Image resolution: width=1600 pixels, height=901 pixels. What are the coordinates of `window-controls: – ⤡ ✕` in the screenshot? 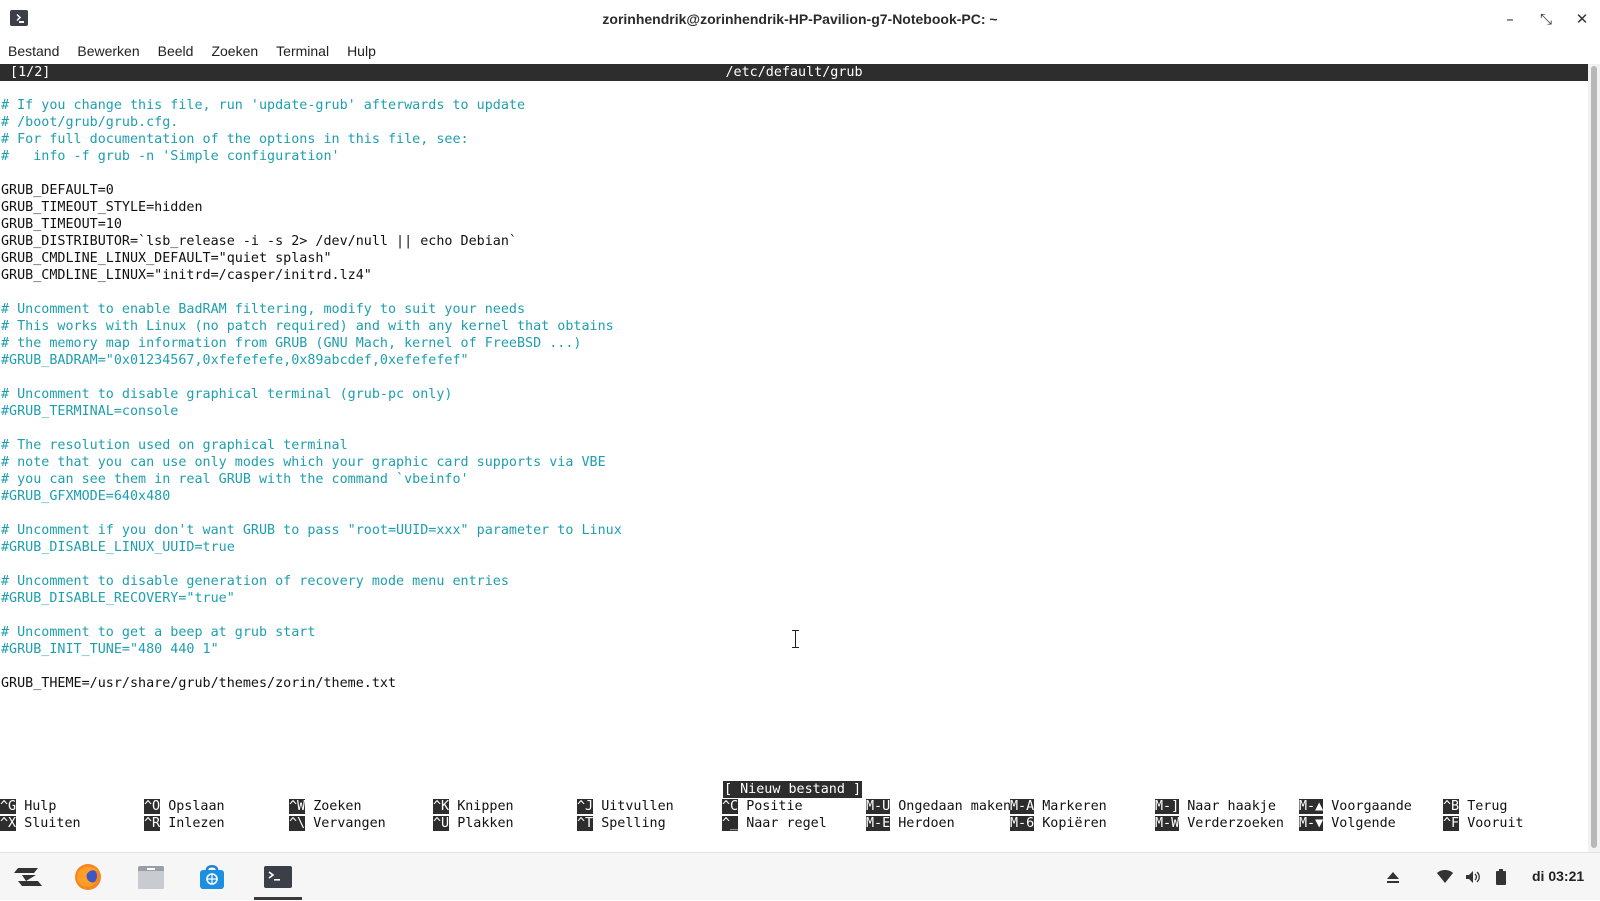 It's located at (1546, 19).